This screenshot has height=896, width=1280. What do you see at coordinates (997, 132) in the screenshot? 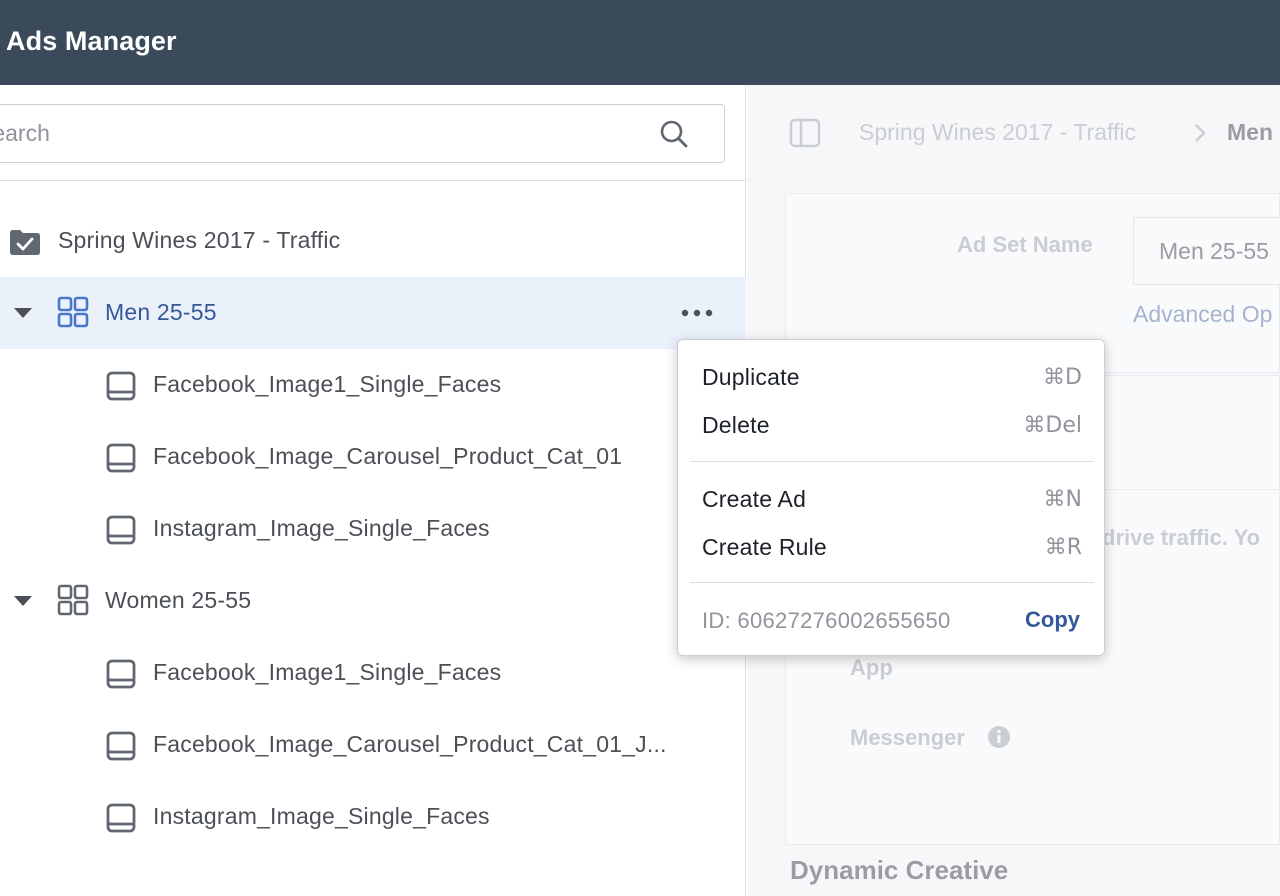
I see `breadcrumb-campaign: Spring Wines 2017 - Traffic` at bounding box center [997, 132].